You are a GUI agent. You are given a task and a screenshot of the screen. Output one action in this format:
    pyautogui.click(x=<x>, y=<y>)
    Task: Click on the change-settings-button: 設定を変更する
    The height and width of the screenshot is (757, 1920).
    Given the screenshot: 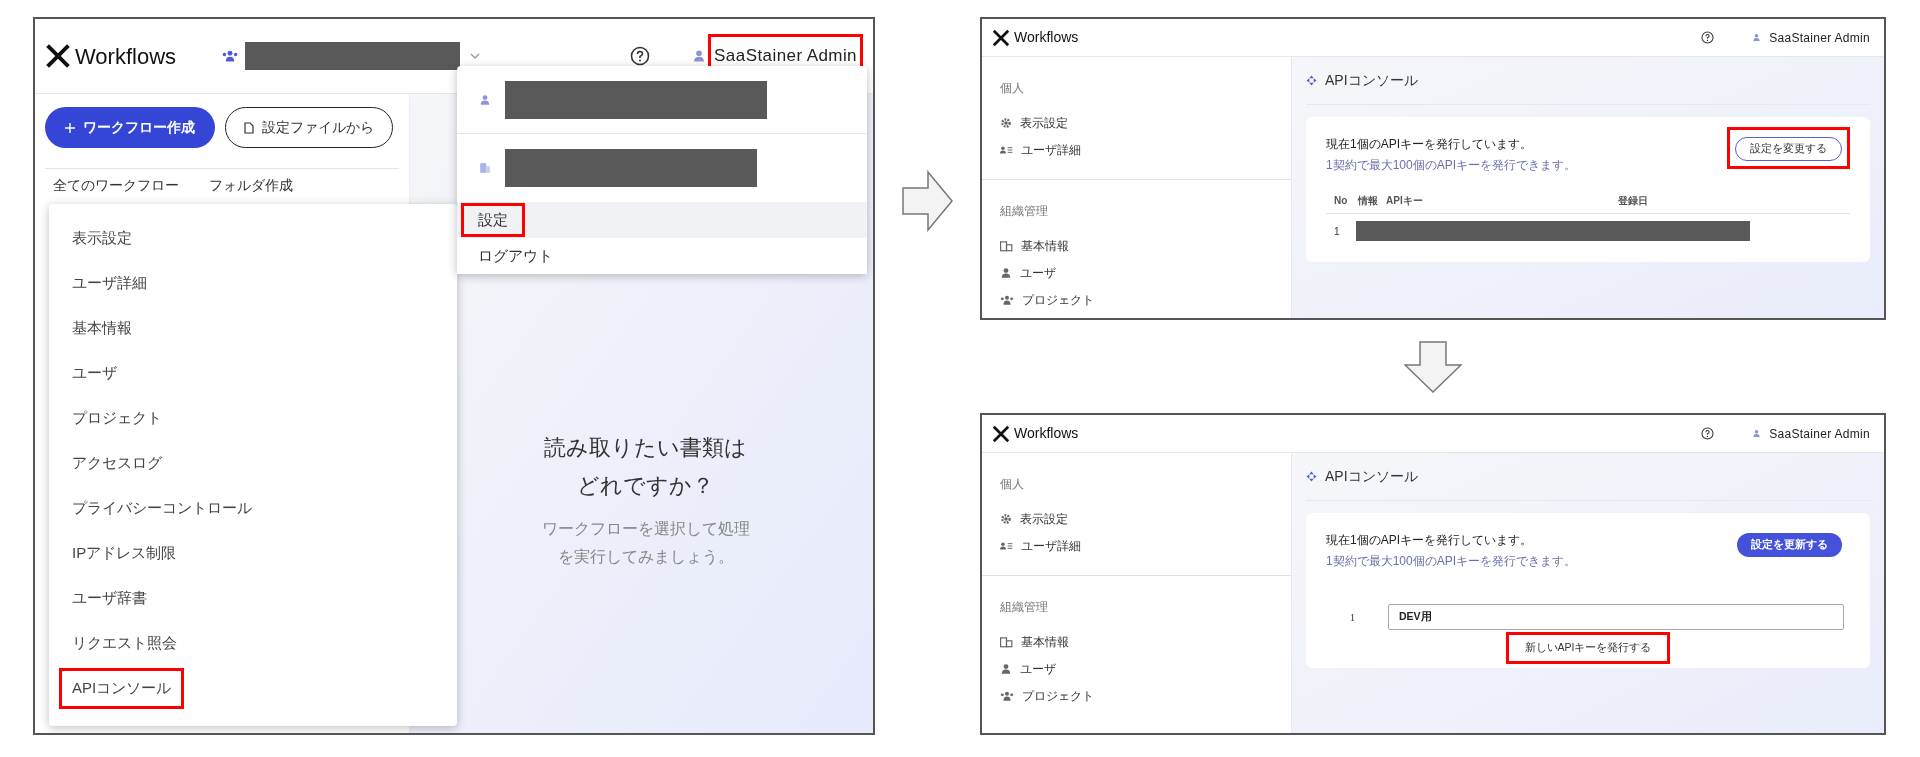 What is the action you would take?
    pyautogui.click(x=1788, y=148)
    